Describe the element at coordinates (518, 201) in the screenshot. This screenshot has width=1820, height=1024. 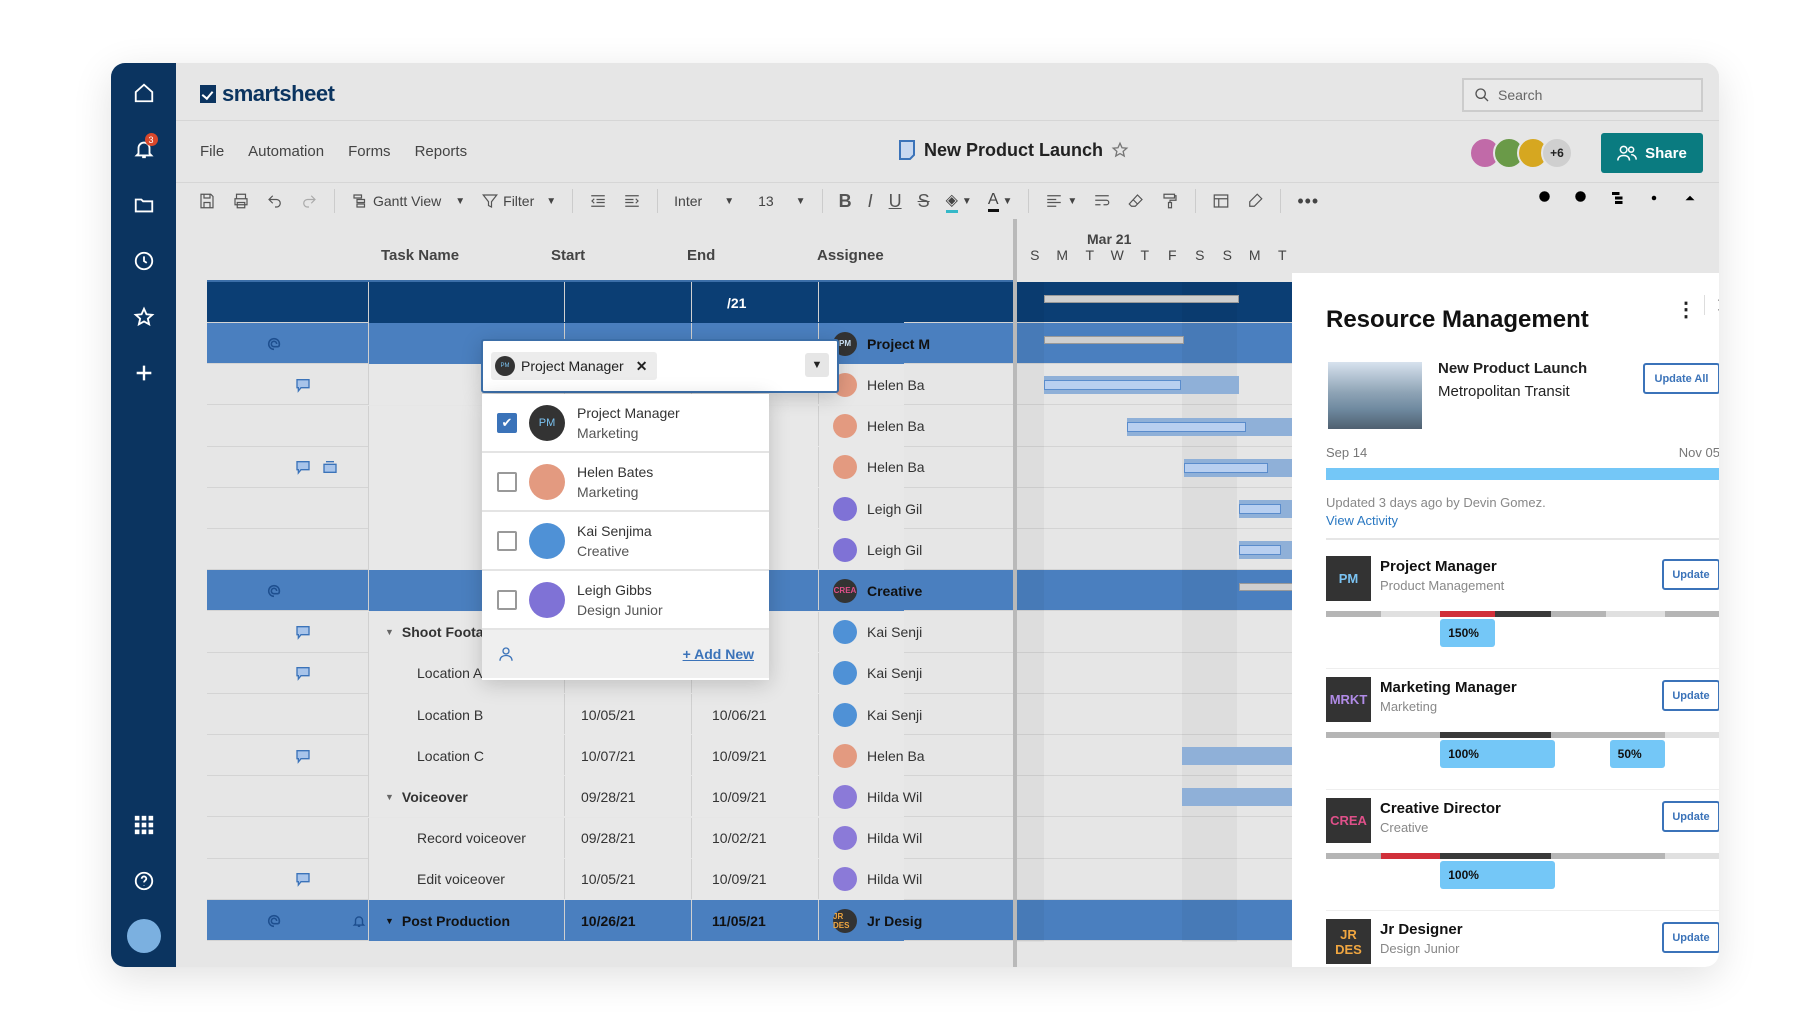
I see `filter-button: Filter ▼` at that location.